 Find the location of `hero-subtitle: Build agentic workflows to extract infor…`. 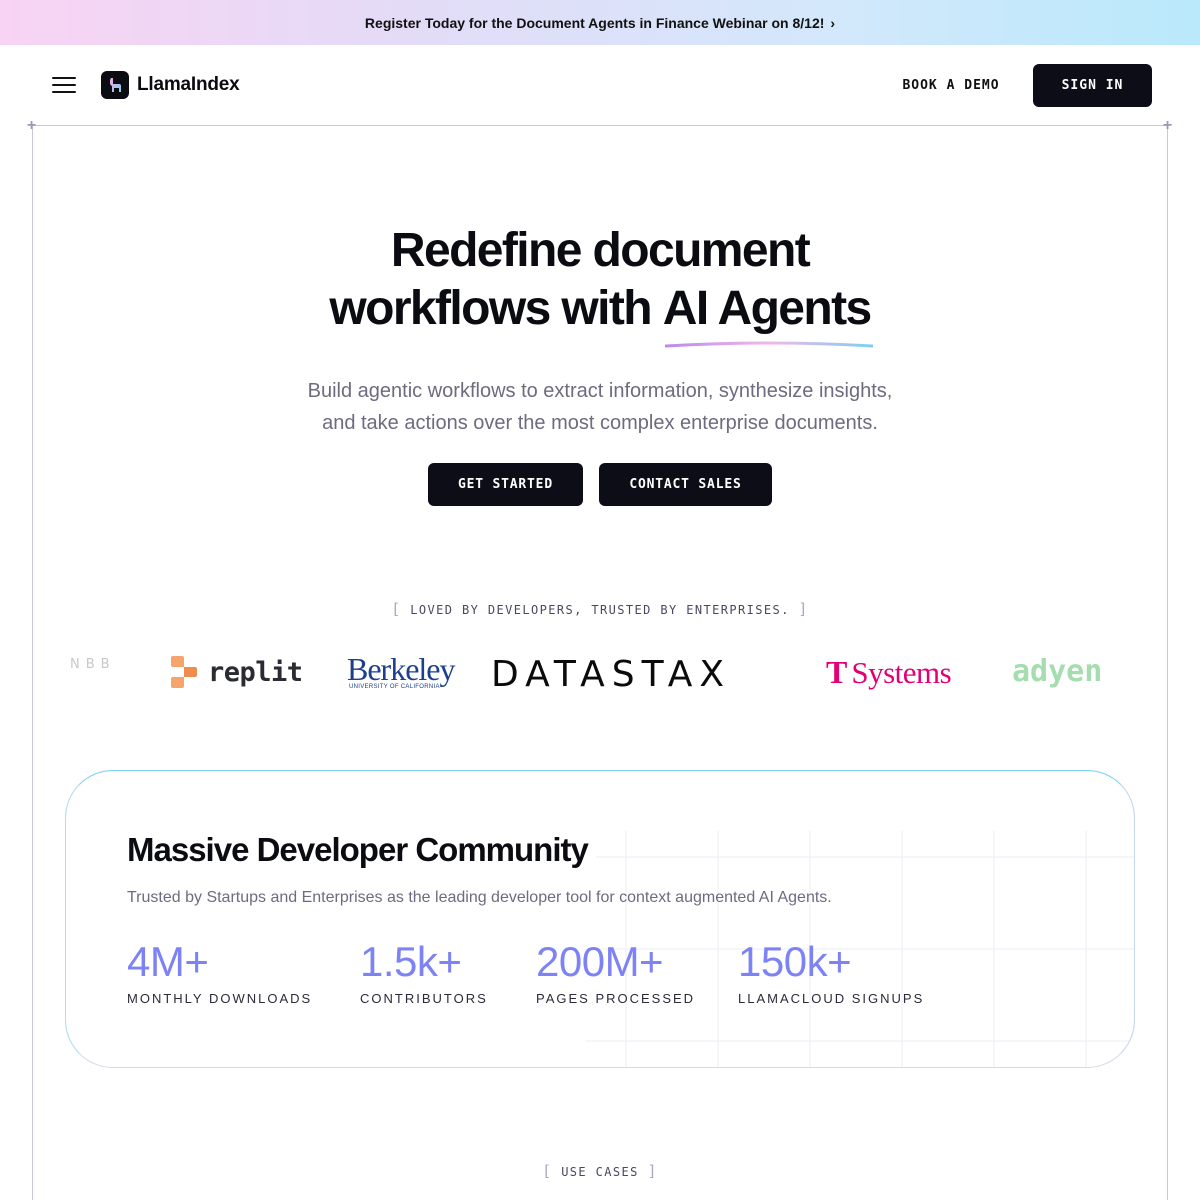

hero-subtitle: Build agentic workflows to extract infor… is located at coordinates (600, 407).